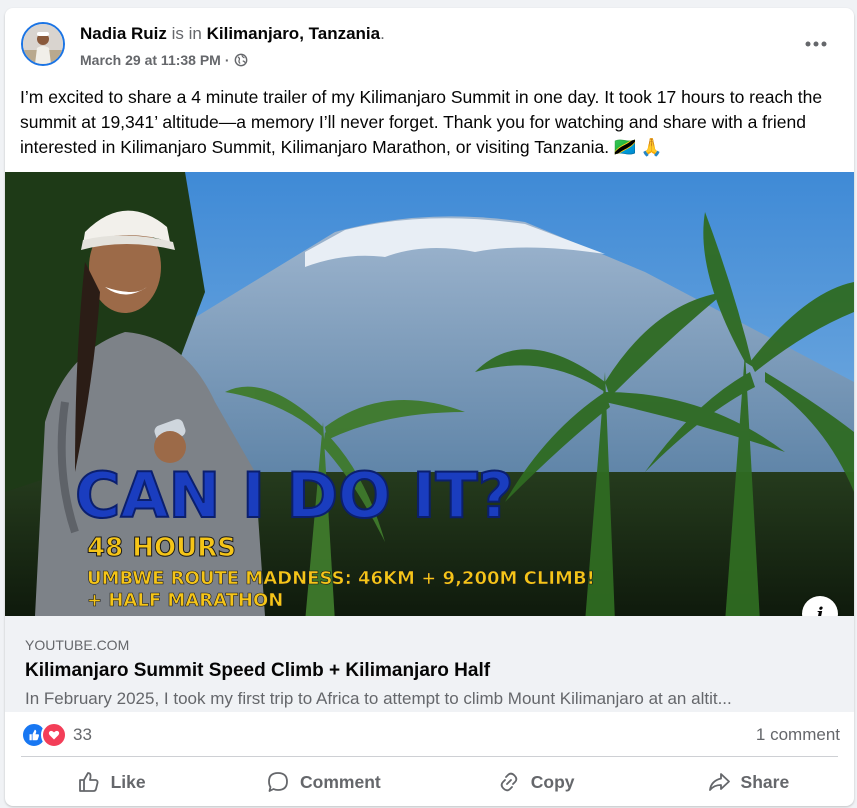  What do you see at coordinates (382, 33) in the screenshot?
I see `location-period: .` at bounding box center [382, 33].